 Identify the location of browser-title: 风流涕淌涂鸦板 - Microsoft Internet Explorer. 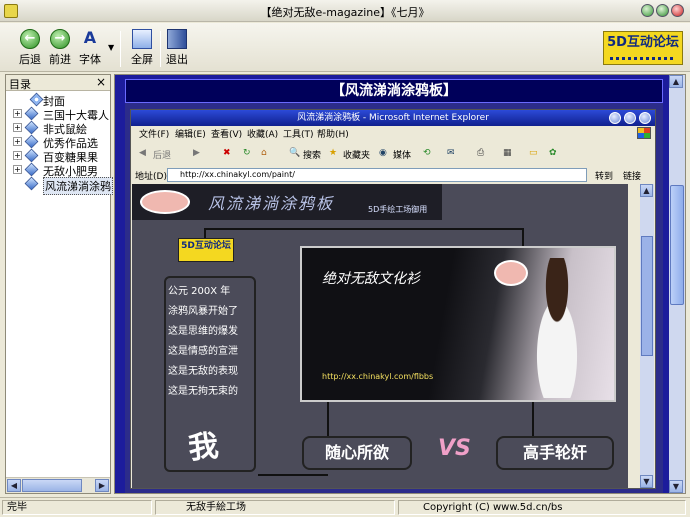
(393, 118).